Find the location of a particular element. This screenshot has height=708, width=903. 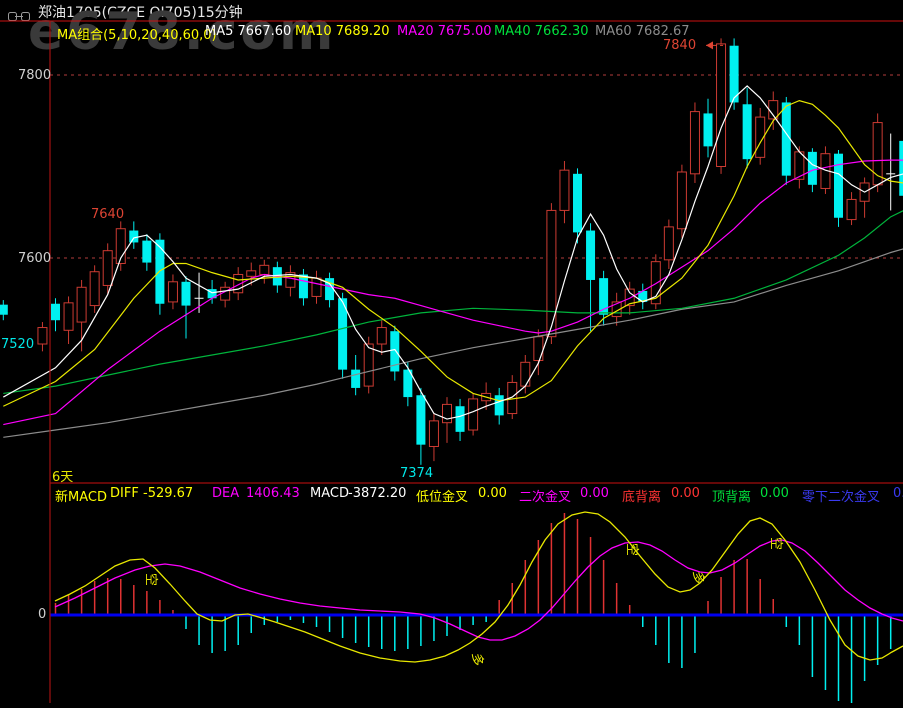

macd-indicator-name: 新MACD is located at coordinates (81, 497).